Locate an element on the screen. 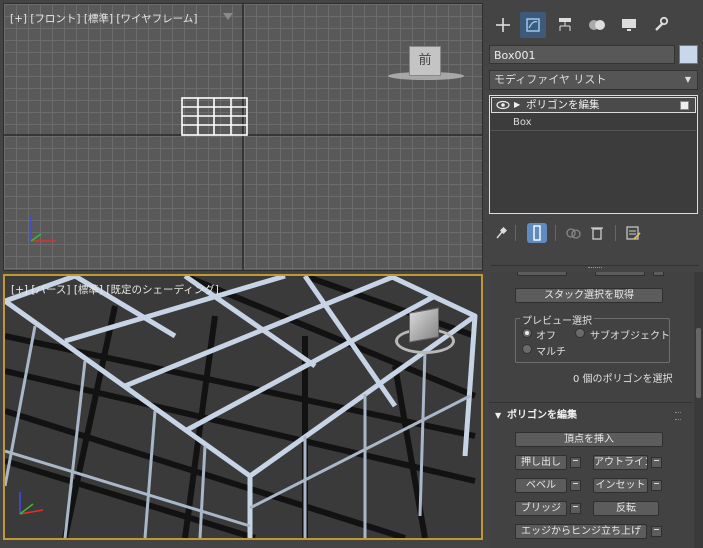 The image size is (703, 548). front-viewport-label: [+] [フロント] [標準] [ワイヤフレーム] is located at coordinates (103, 18).